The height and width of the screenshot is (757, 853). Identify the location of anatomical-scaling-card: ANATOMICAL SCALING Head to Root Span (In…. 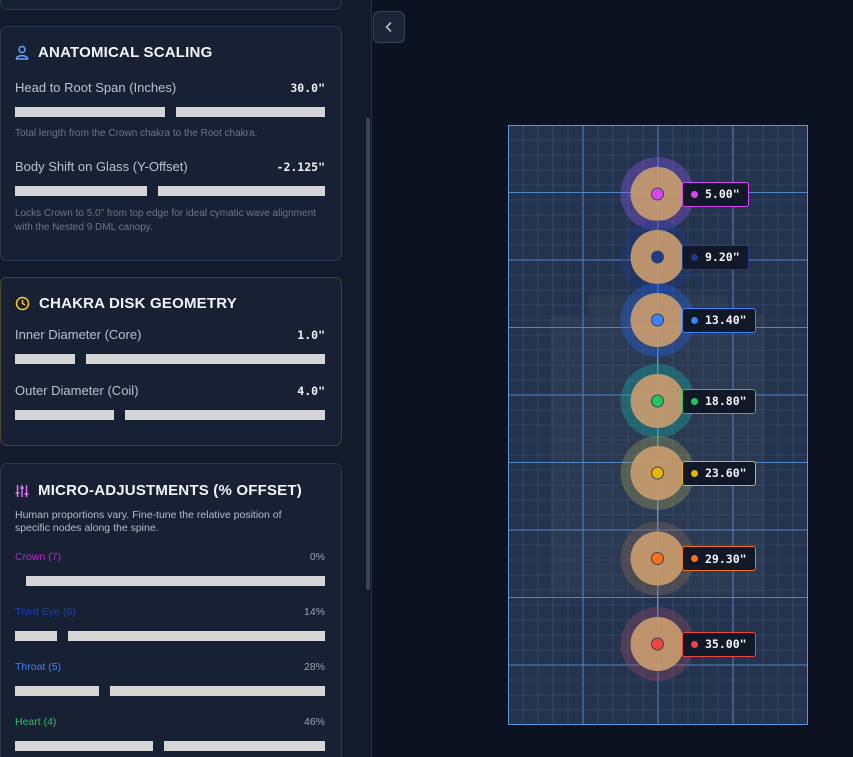
(171, 143).